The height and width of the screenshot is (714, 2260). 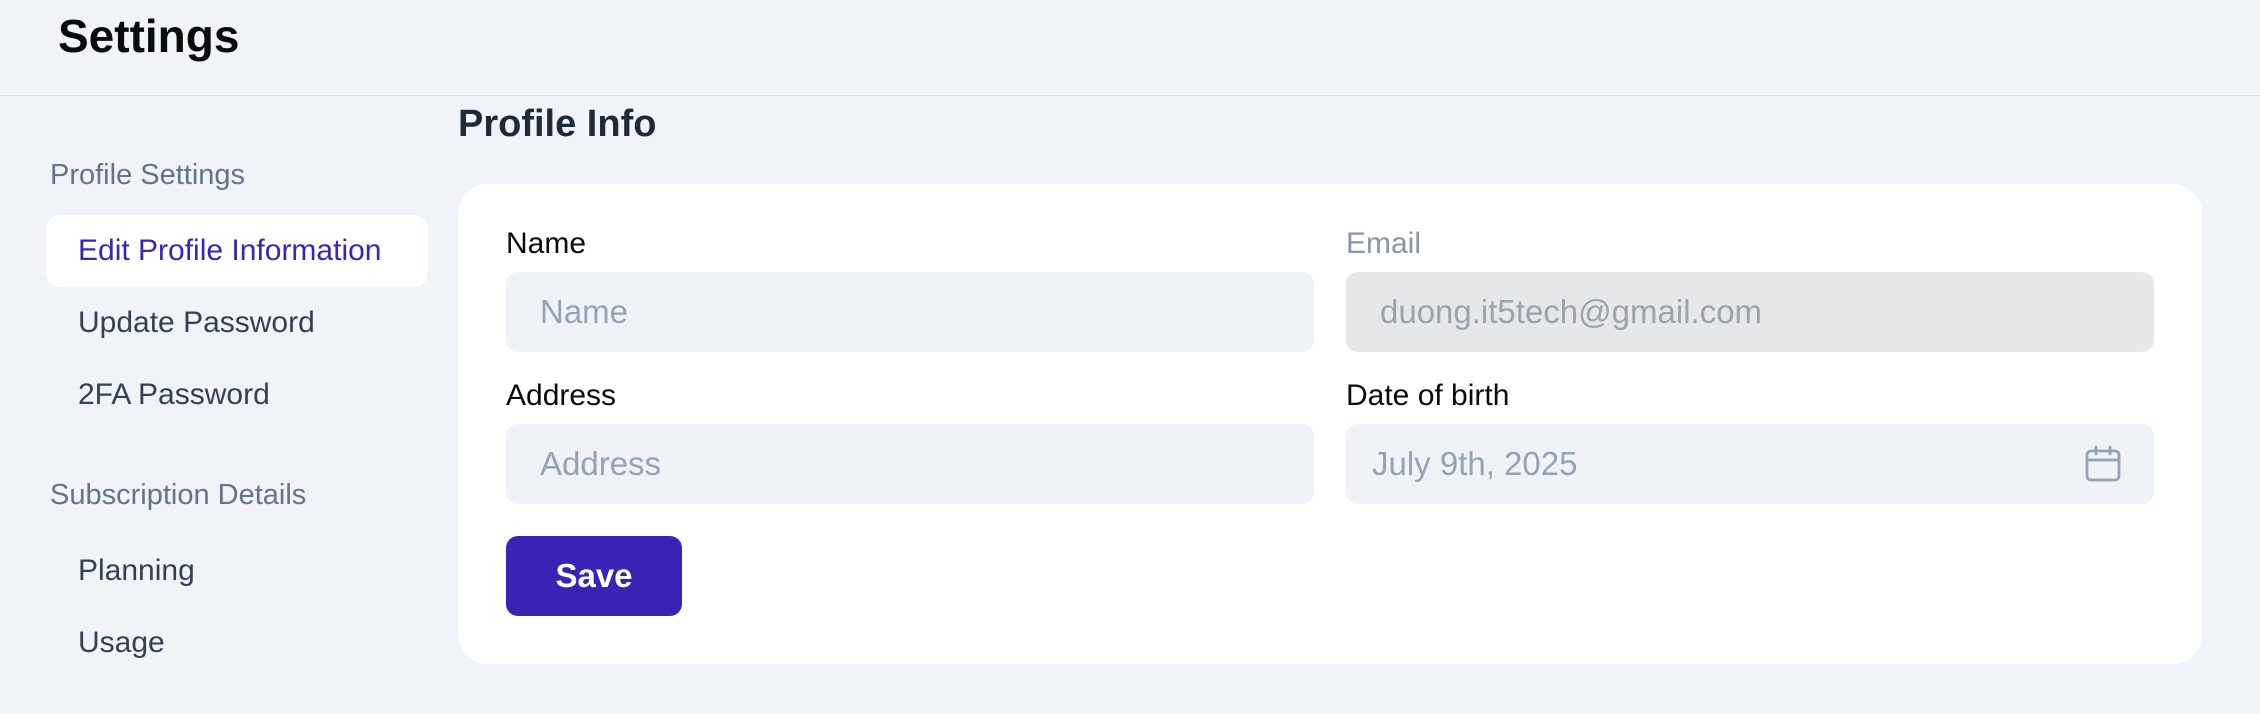 I want to click on sidebar-item-update-password: Update Password, so click(x=237, y=323).